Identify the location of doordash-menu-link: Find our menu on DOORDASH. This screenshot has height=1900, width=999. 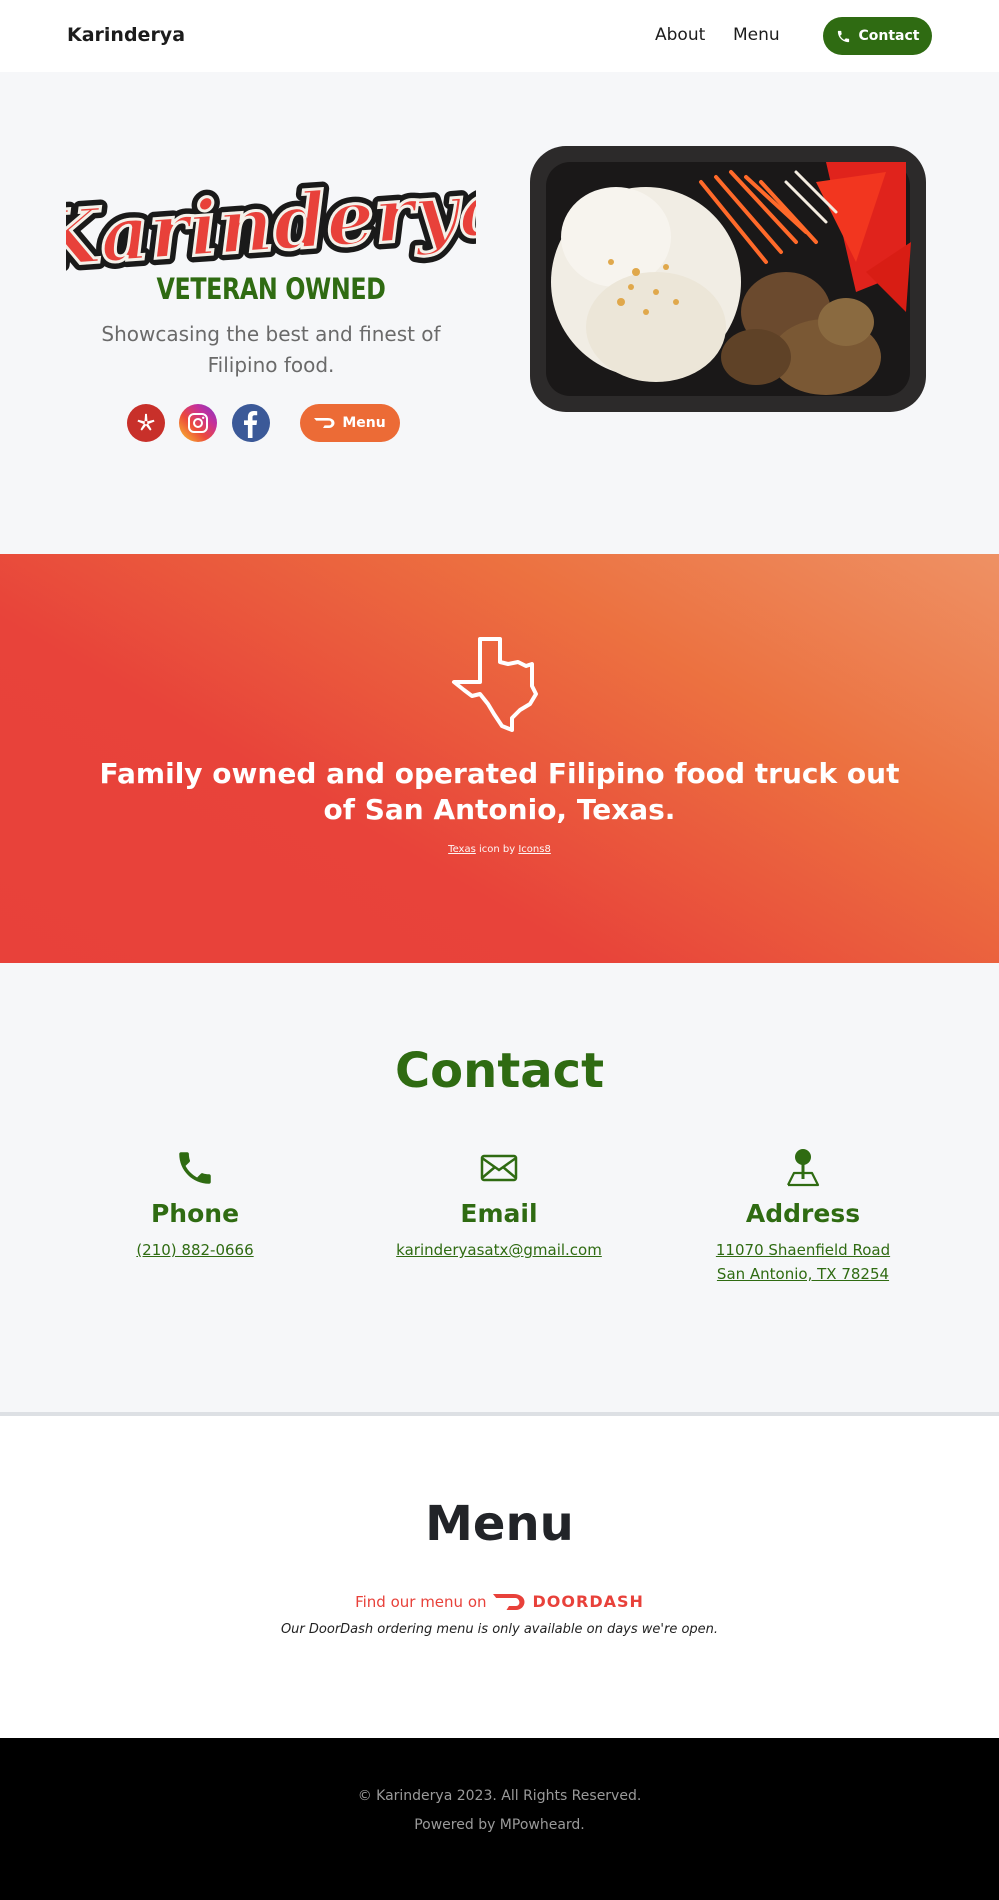
(499, 1601).